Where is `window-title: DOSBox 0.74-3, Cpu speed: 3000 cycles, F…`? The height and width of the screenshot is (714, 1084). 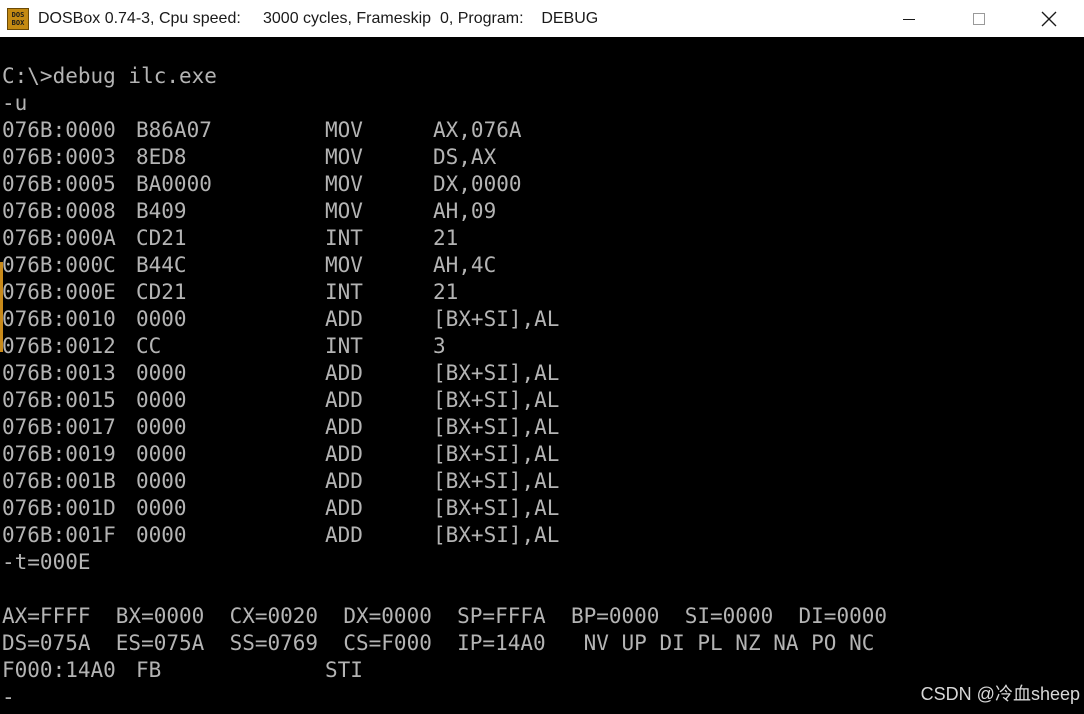
window-title: DOSBox 0.74-3, Cpu speed: 3000 cycles, F… is located at coordinates (318, 18).